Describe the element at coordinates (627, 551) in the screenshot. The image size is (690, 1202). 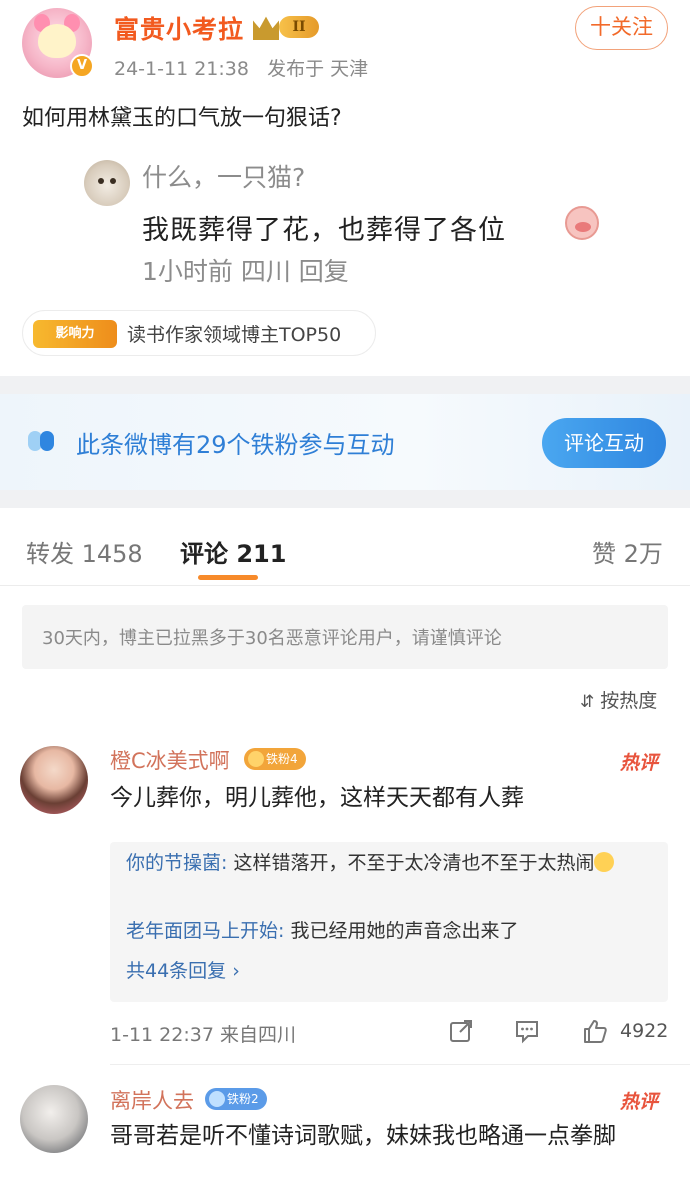
I see `tab-likes: 赞 2万` at that location.